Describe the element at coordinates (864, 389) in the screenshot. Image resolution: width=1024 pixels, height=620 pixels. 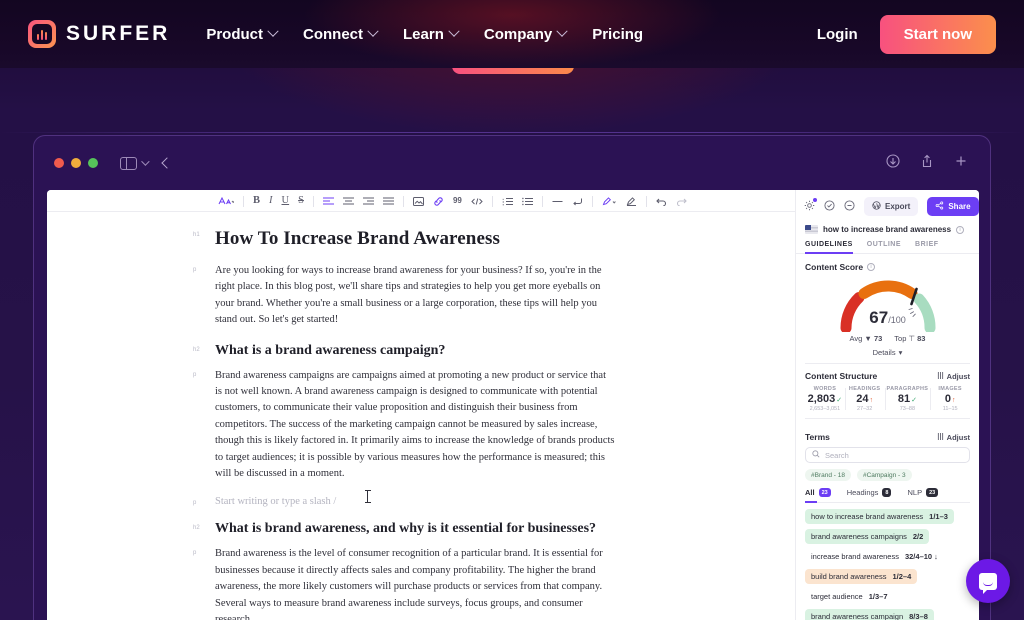
I see `cell-label: HEADINGS` at that location.